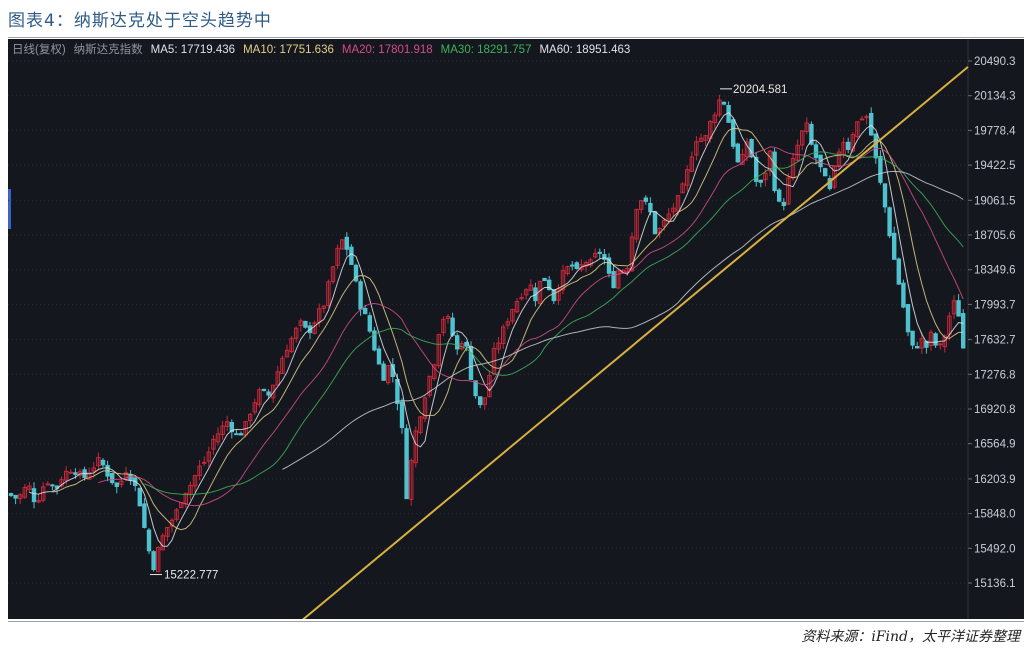  What do you see at coordinates (995, 341) in the screenshot?
I see `y-tick-label: 17632.7` at bounding box center [995, 341].